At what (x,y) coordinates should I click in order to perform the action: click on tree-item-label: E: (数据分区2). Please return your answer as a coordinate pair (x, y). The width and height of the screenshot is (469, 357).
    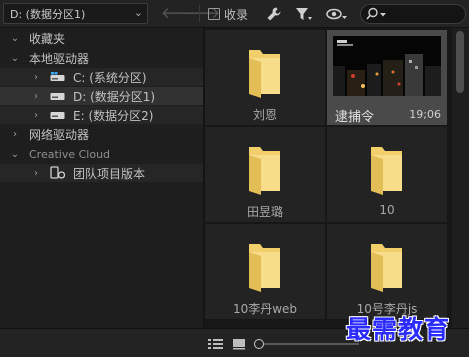
    Looking at the image, I should click on (113, 115).